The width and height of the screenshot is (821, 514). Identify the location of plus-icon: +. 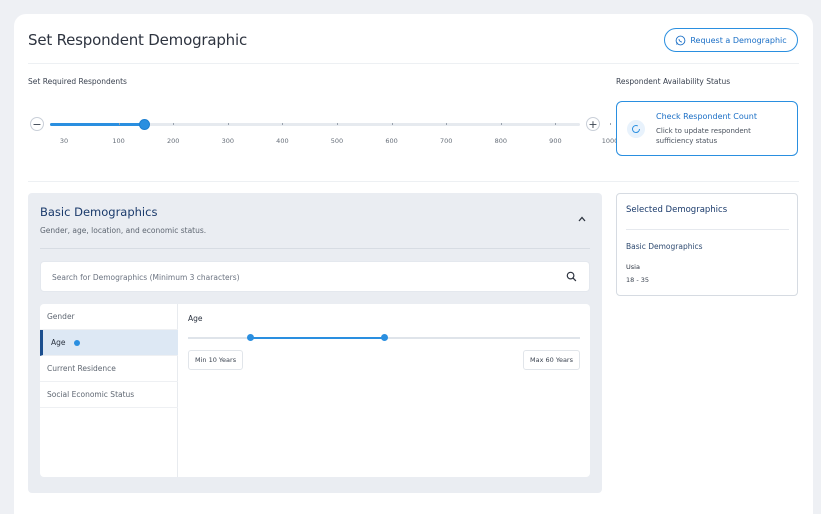
(593, 124).